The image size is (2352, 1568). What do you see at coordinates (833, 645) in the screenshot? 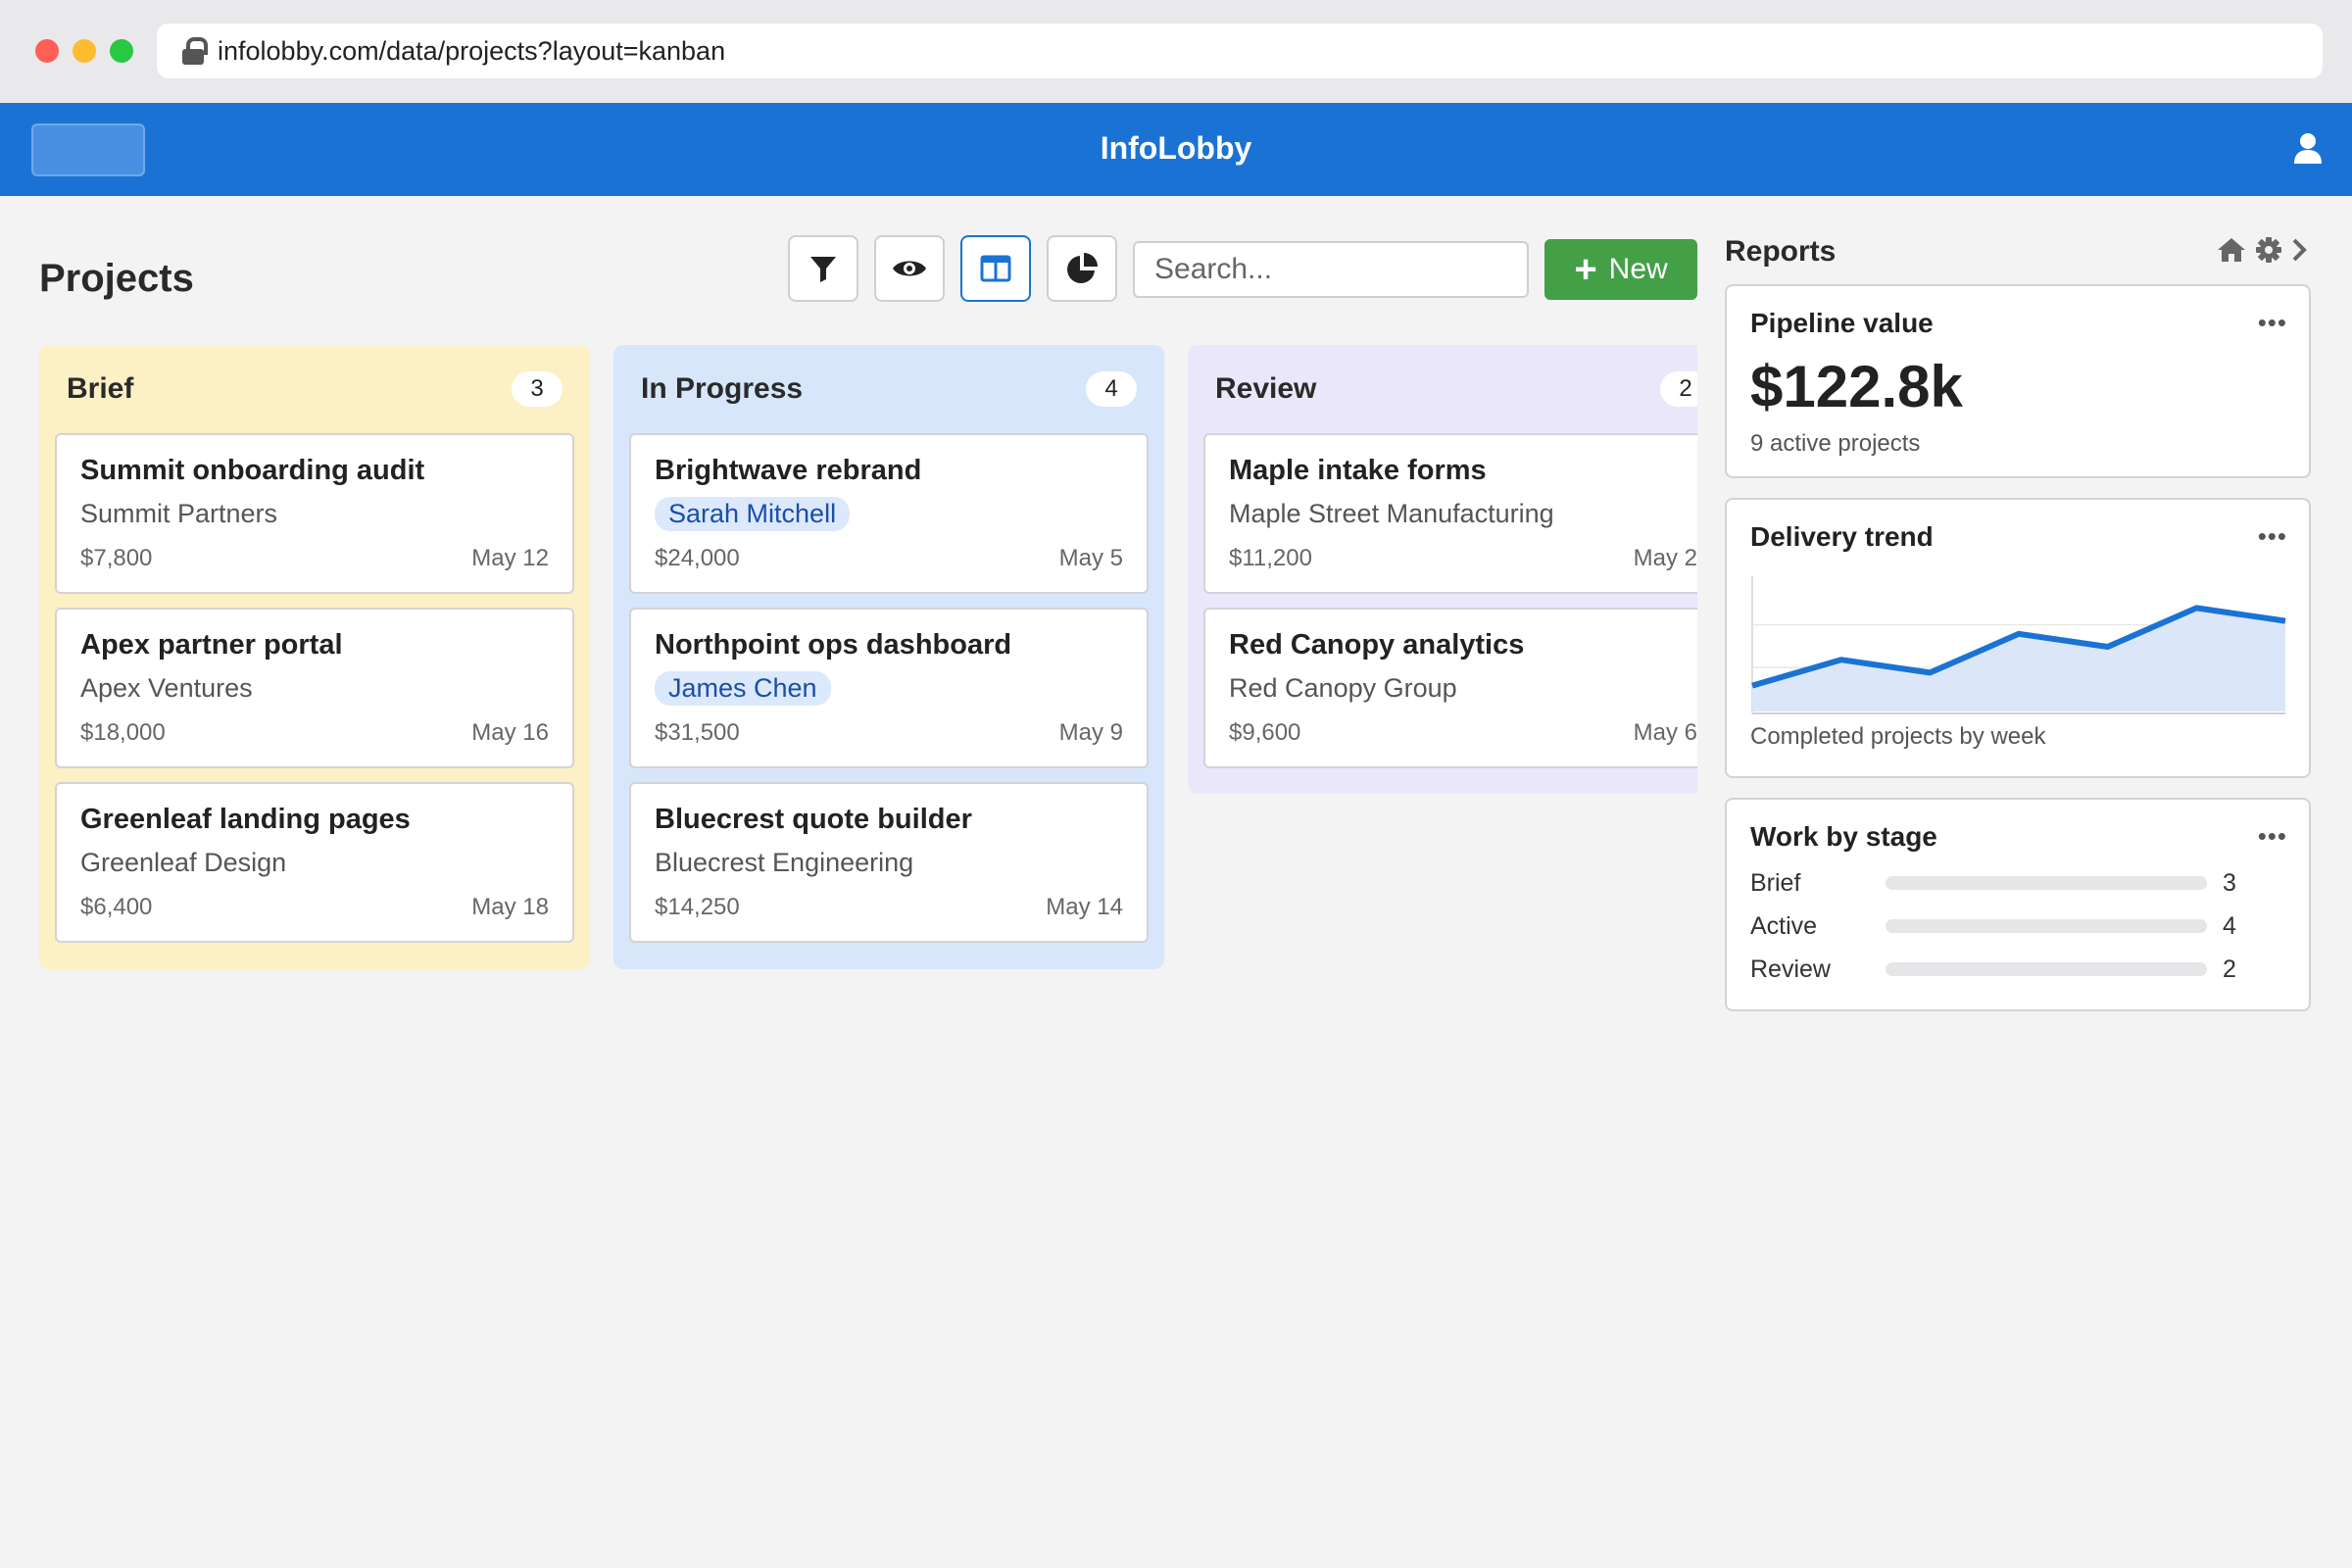
I see `card-title: Northpoint ops dashboard` at bounding box center [833, 645].